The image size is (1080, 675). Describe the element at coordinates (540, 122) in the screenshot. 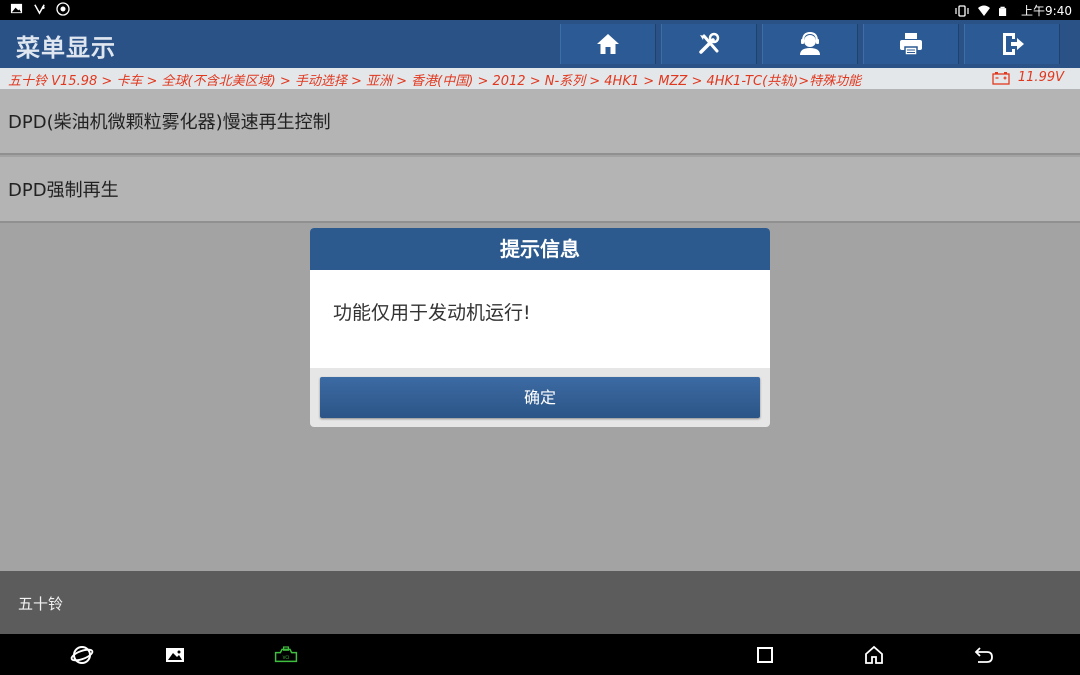

I see `menu-item-dpd-slow-regen: DPD(柴油机微颗粒雾化器)慢速再生控制` at that location.